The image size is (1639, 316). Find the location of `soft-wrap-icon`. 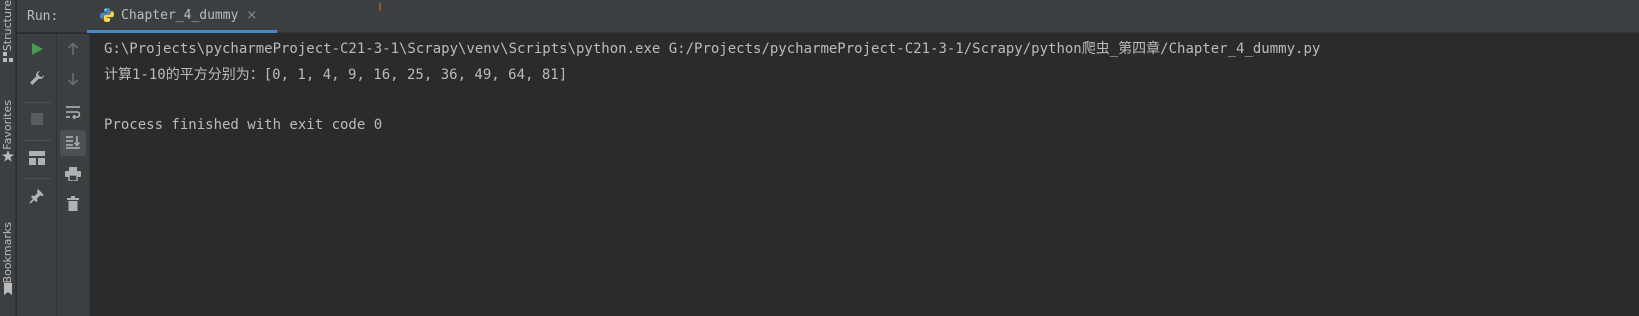

soft-wrap-icon is located at coordinates (73, 113).